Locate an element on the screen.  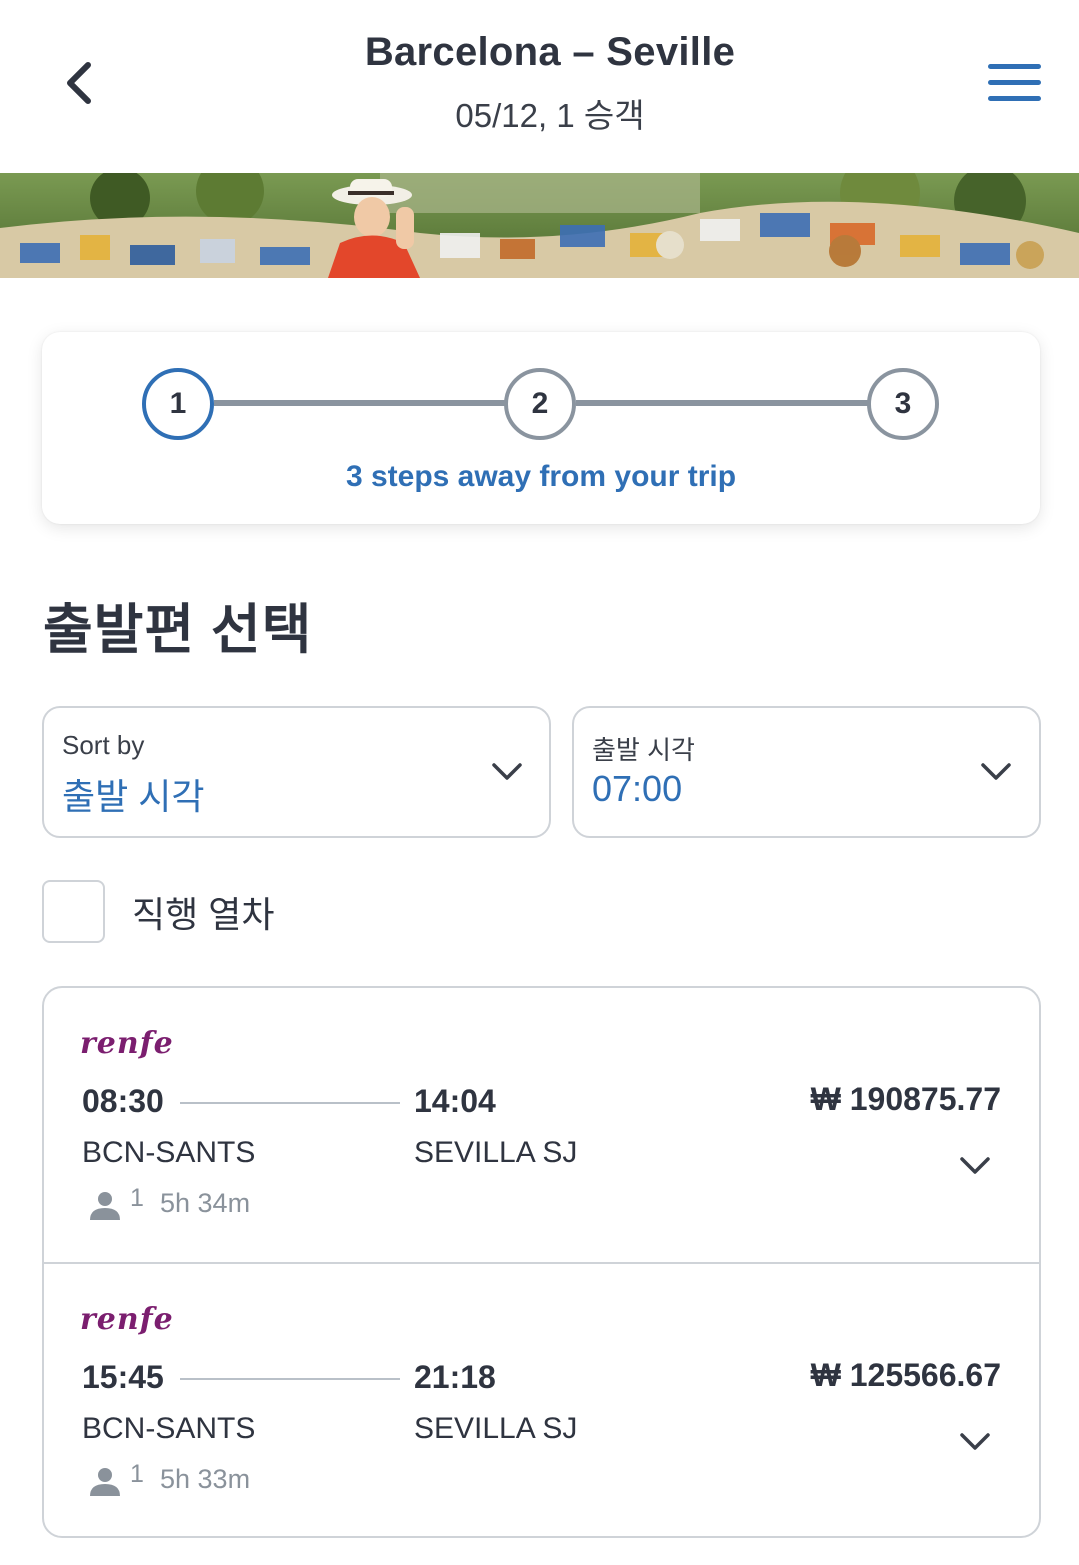
menu-button is located at coordinates (1014, 85).